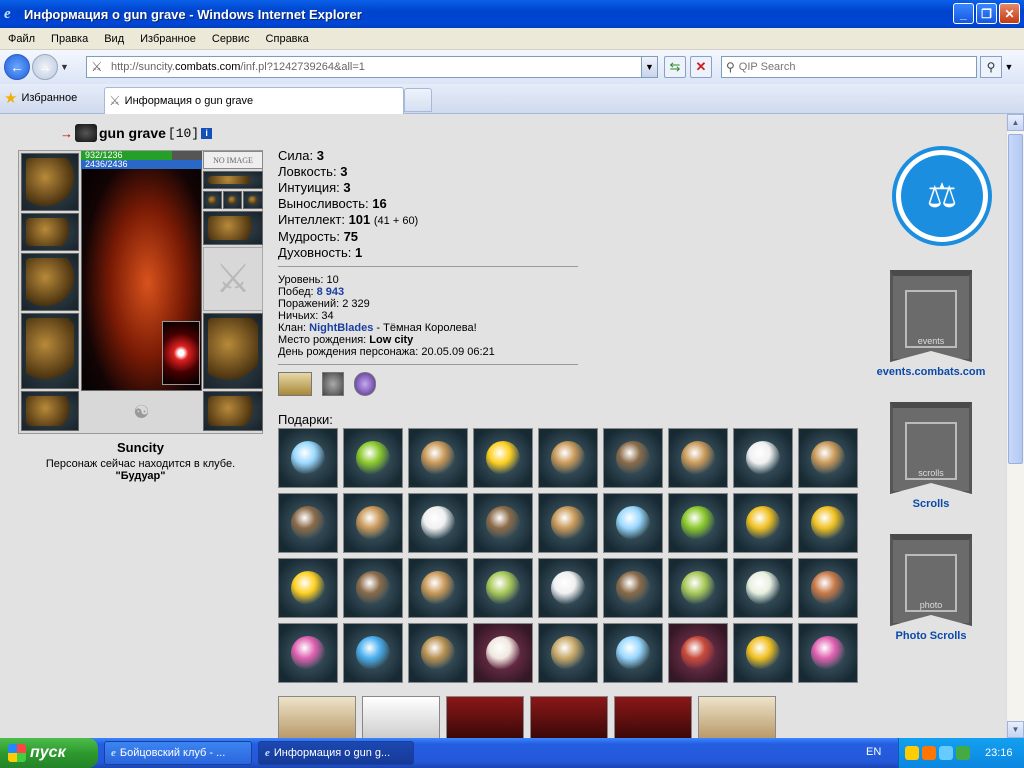  What do you see at coordinates (233, 279) in the screenshot?
I see `empty-weapon-slot-icon: ⚔` at bounding box center [233, 279].